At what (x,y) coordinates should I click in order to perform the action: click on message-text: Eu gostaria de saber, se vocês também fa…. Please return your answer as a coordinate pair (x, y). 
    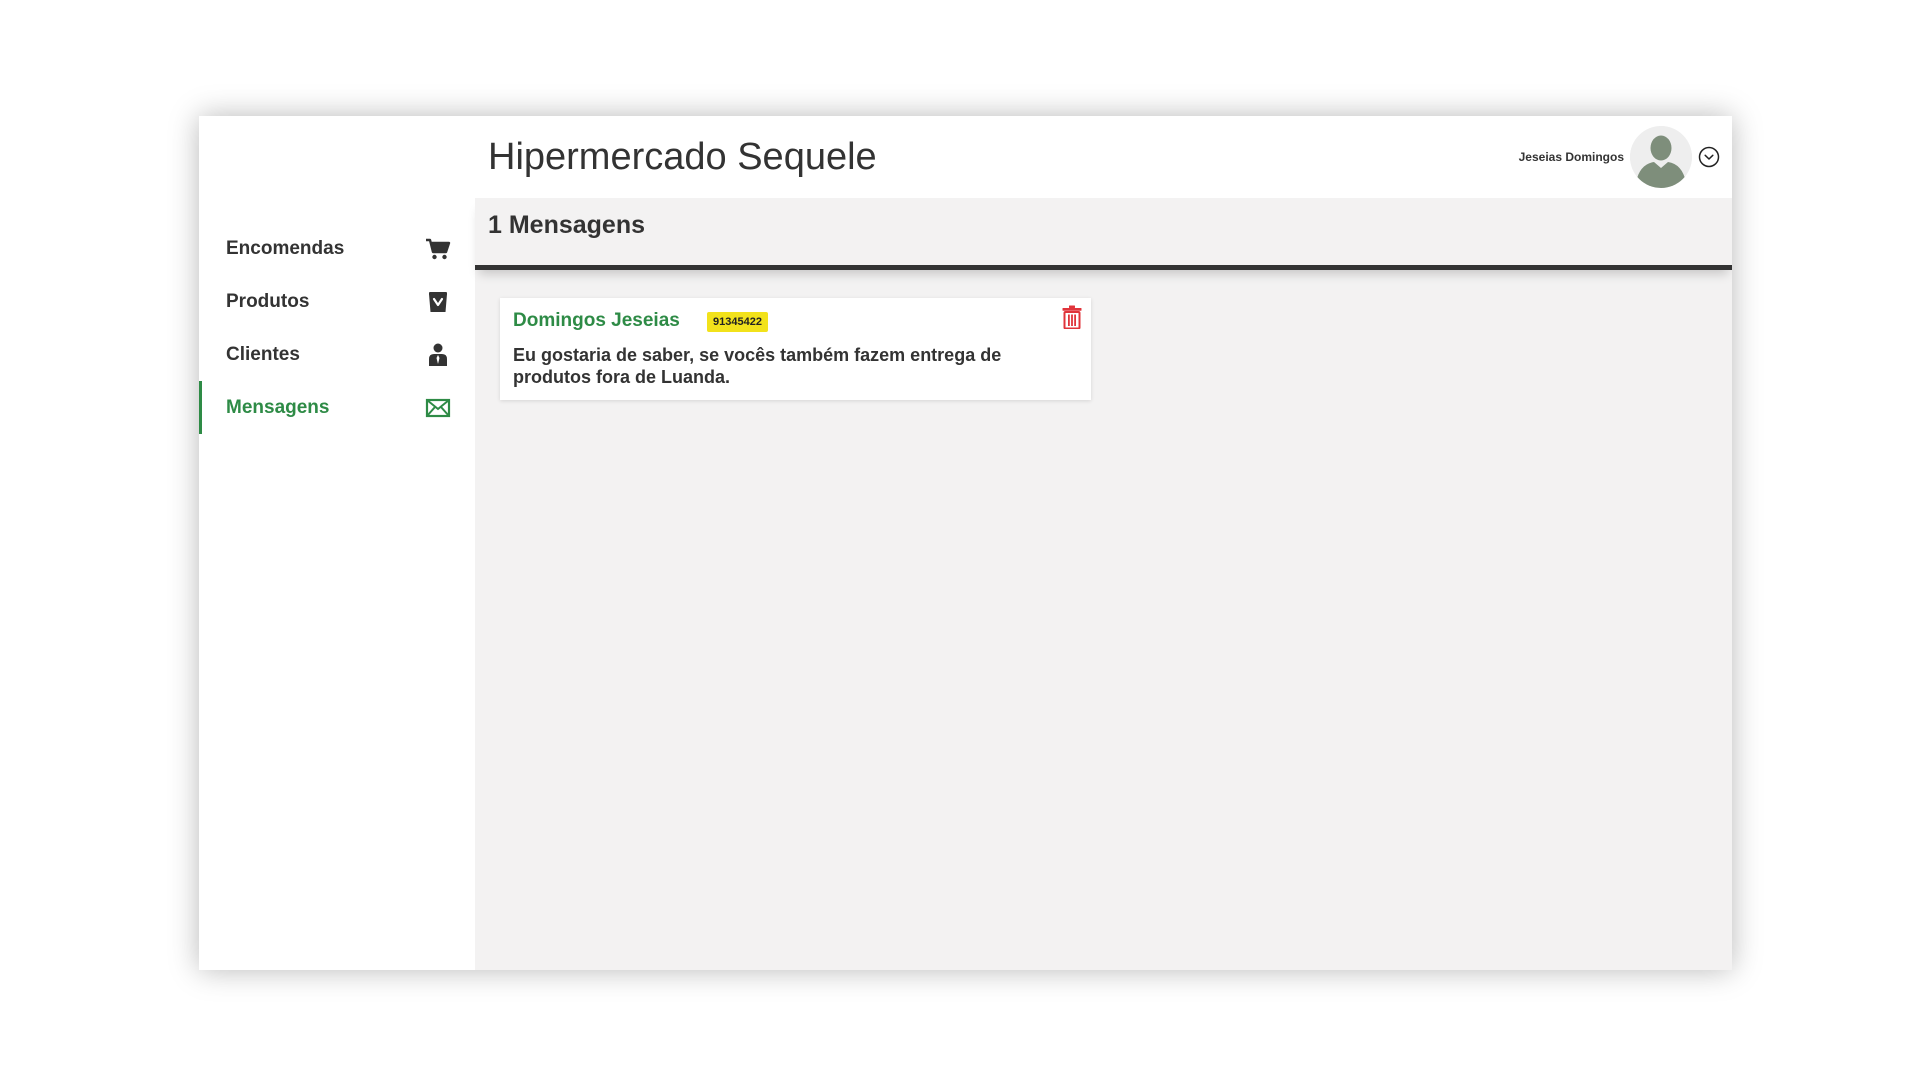
    Looking at the image, I should click on (757, 366).